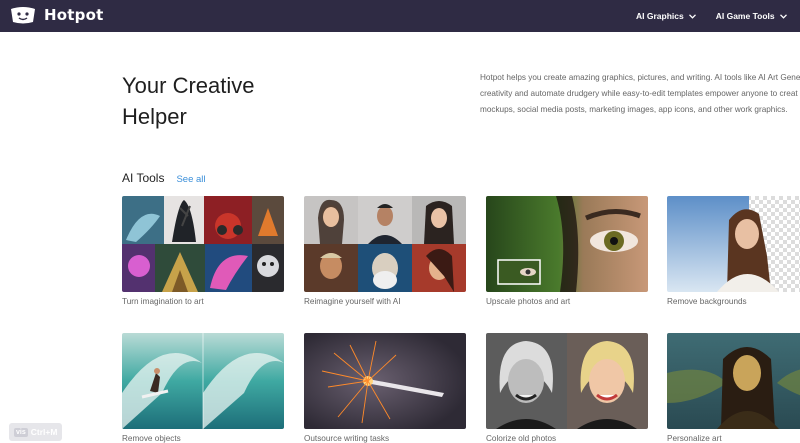 Image resolution: width=800 pixels, height=443 pixels. What do you see at coordinates (400, 16) in the screenshot?
I see `top-nav-bar: Hotpot AI Graphics AI Game Tools AI` at bounding box center [400, 16].